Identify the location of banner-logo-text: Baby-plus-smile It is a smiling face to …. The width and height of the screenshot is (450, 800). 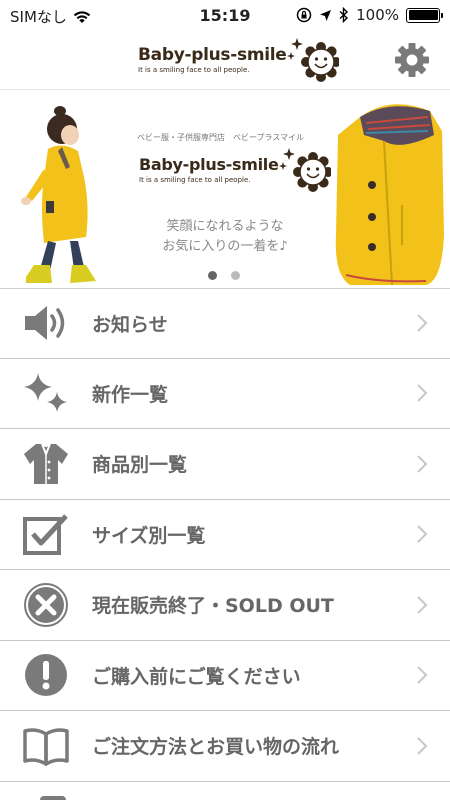
(209, 170).